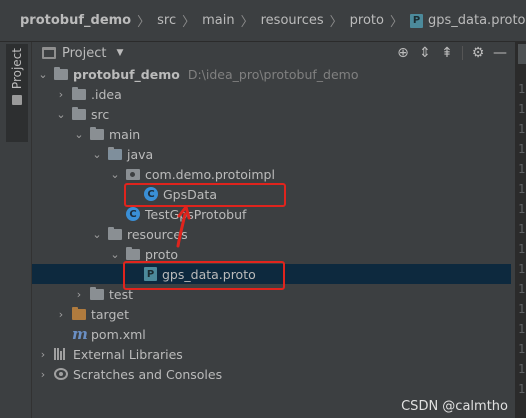  Describe the element at coordinates (161, 254) in the screenshot. I see `tree-item-label: proto` at that location.